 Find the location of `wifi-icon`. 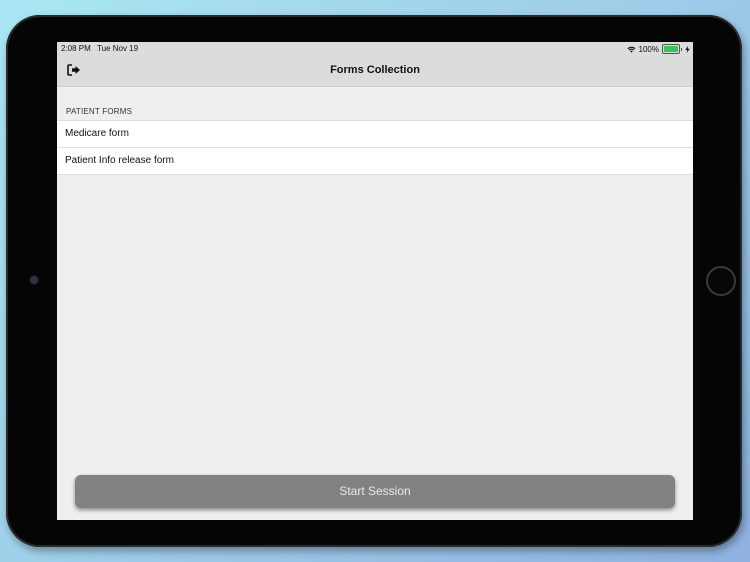

wifi-icon is located at coordinates (631, 49).